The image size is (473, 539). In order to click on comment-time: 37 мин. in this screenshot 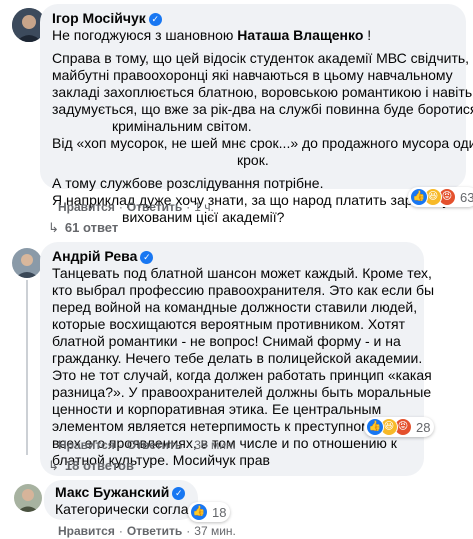, I will do `click(215, 531)`.